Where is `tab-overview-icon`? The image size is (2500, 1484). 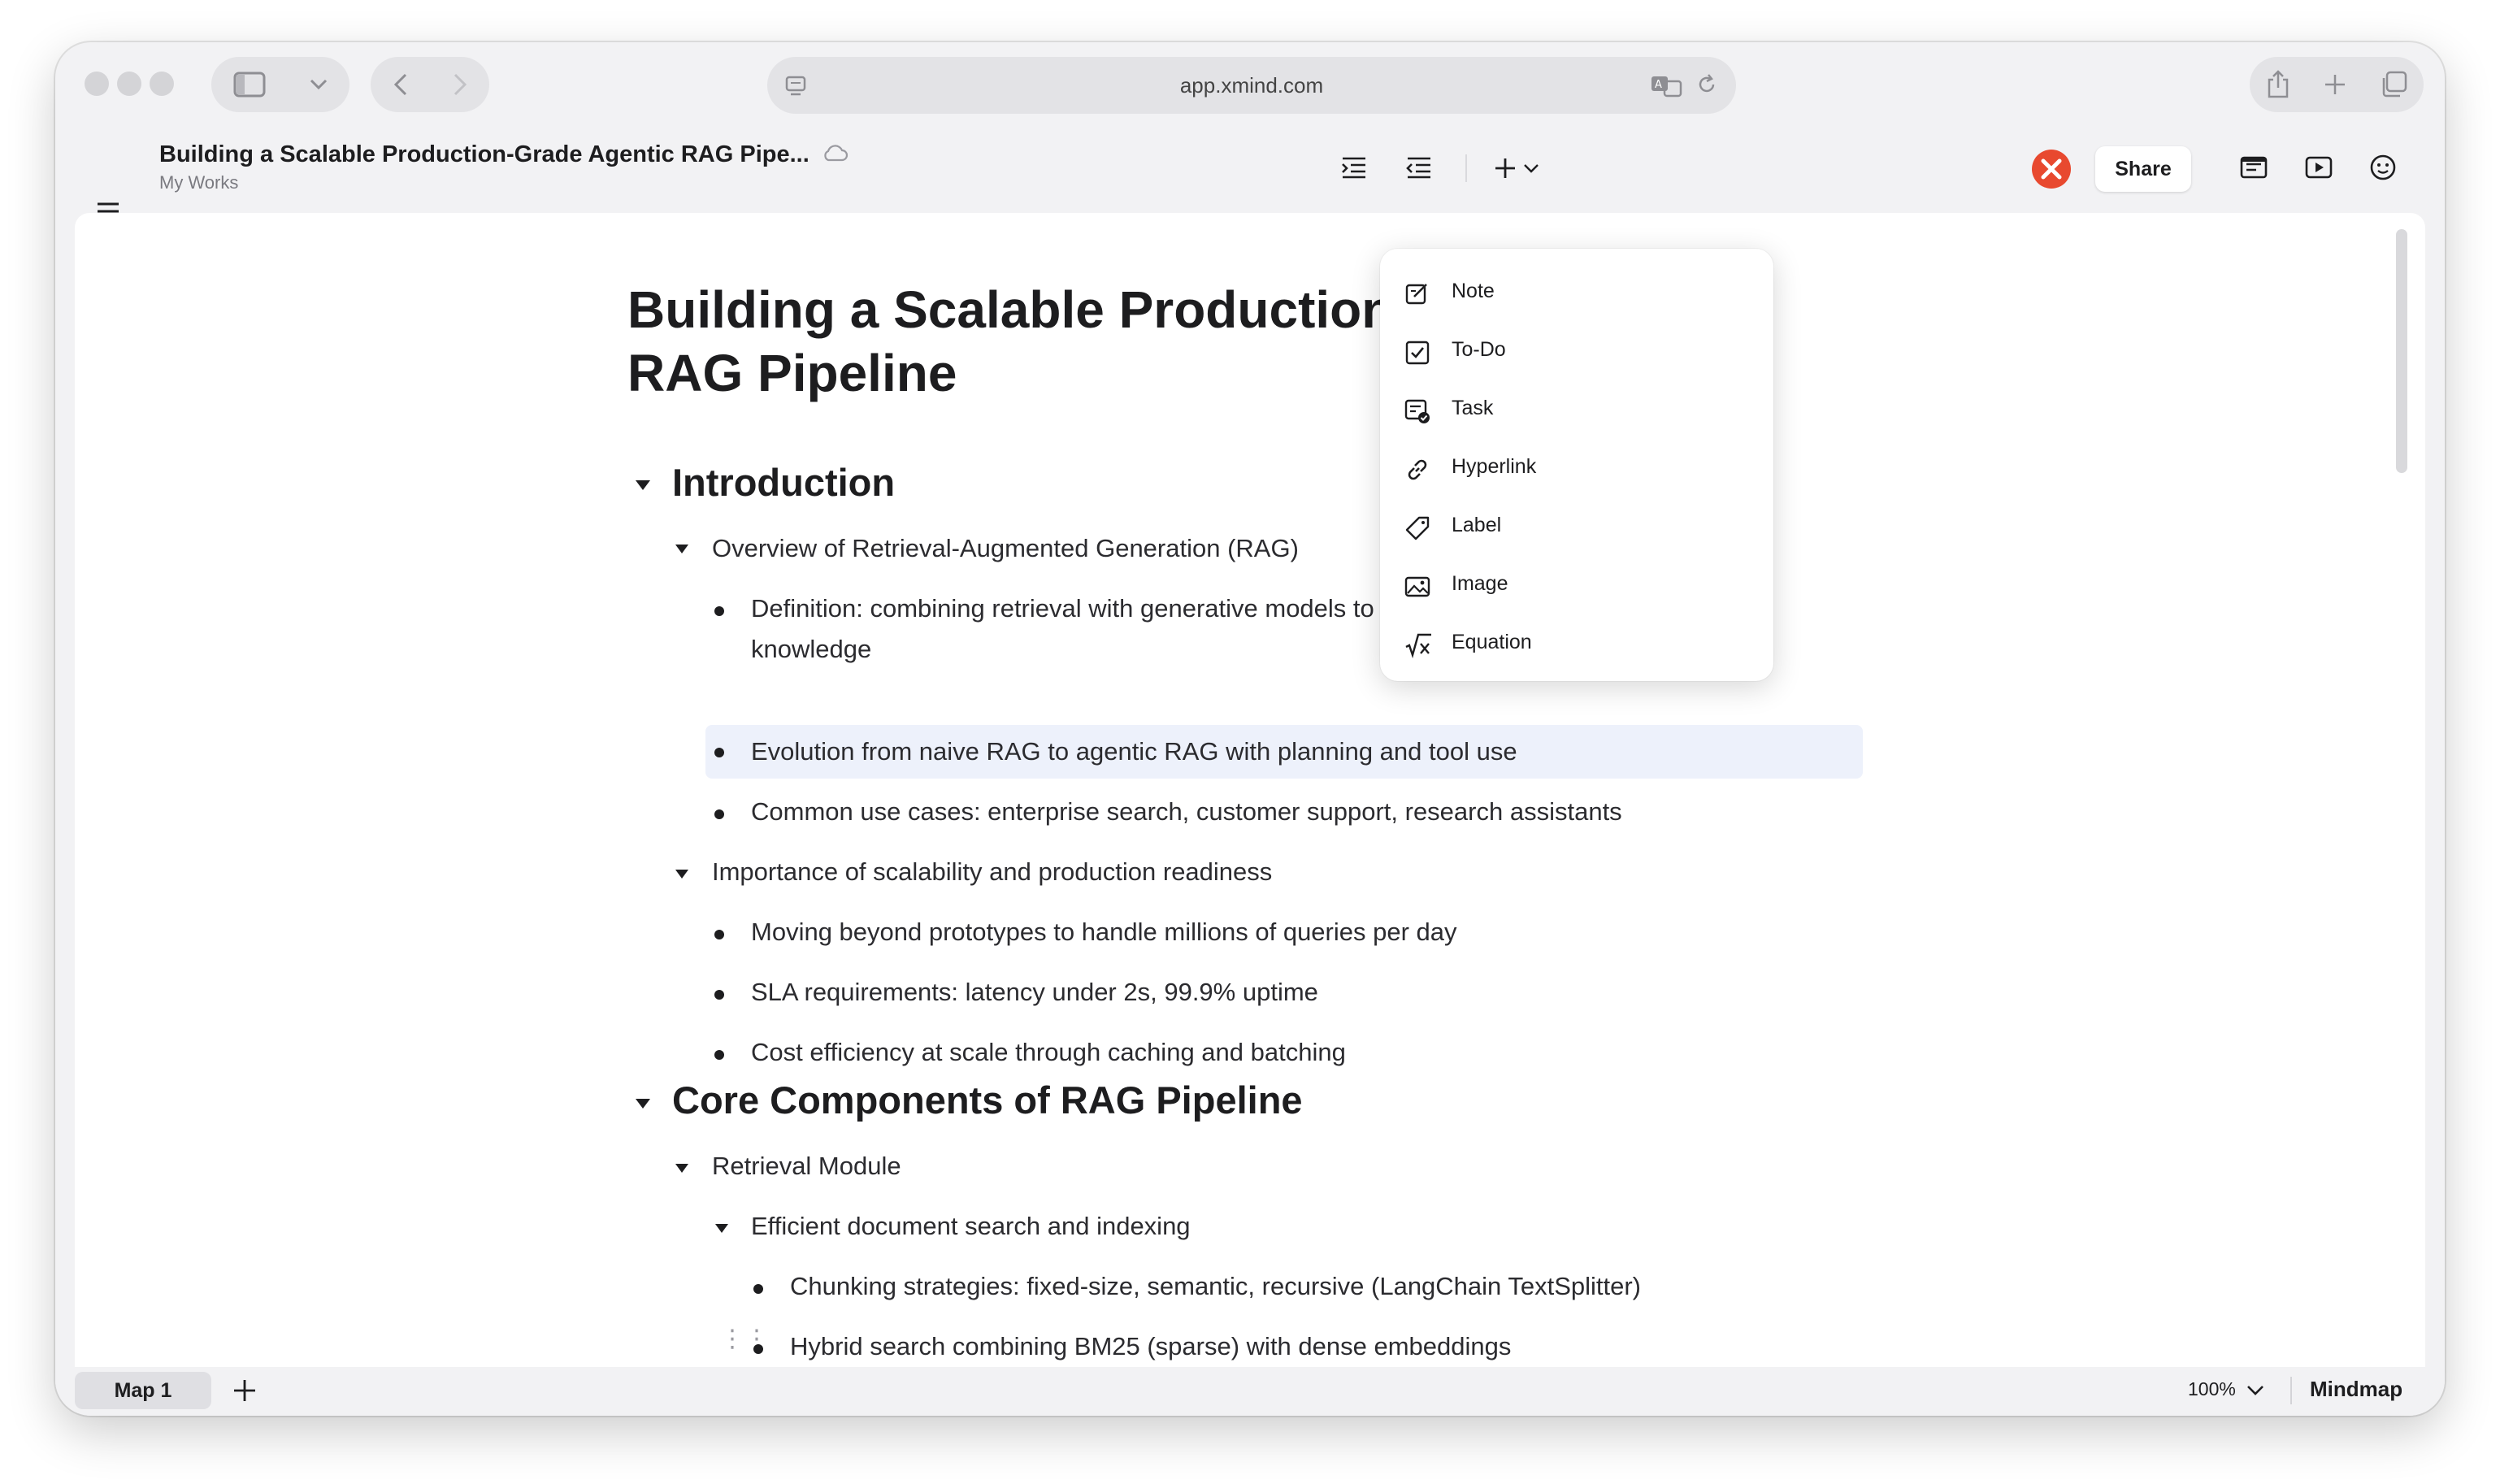
tab-overview-icon is located at coordinates (2393, 84).